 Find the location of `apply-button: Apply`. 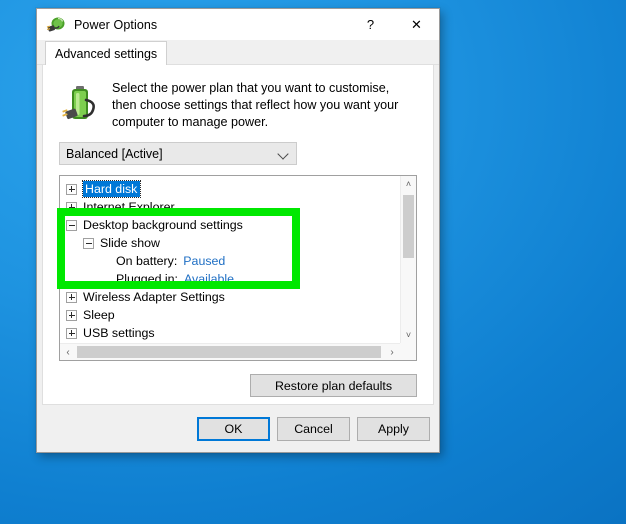

apply-button: Apply is located at coordinates (393, 428).